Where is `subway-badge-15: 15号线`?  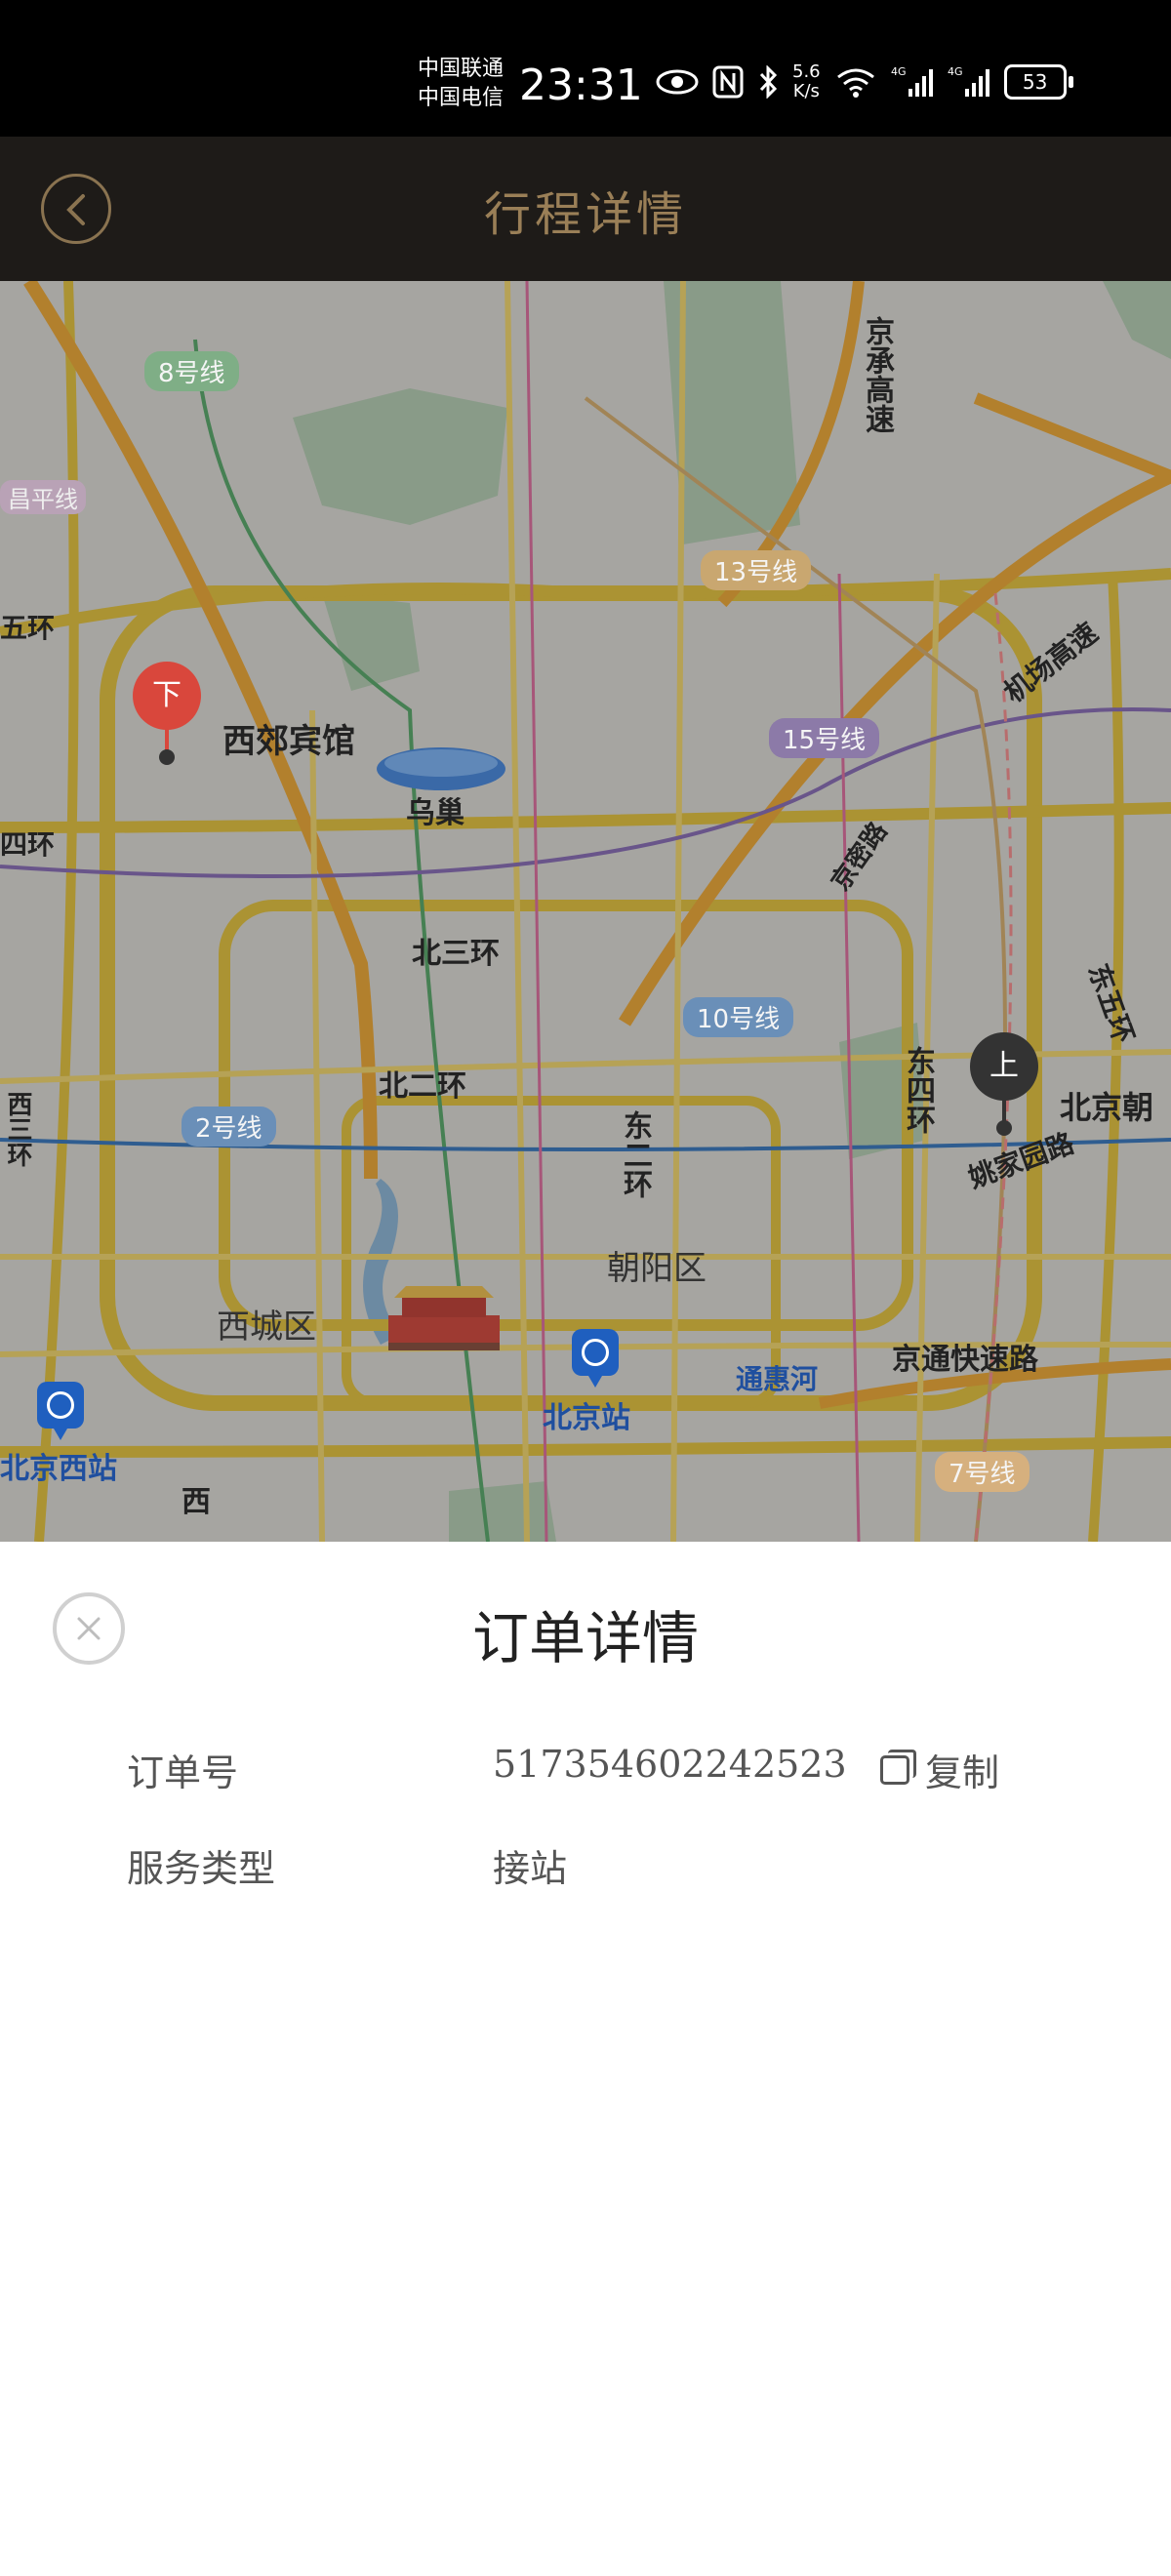 subway-badge-15: 15号线 is located at coordinates (824, 738).